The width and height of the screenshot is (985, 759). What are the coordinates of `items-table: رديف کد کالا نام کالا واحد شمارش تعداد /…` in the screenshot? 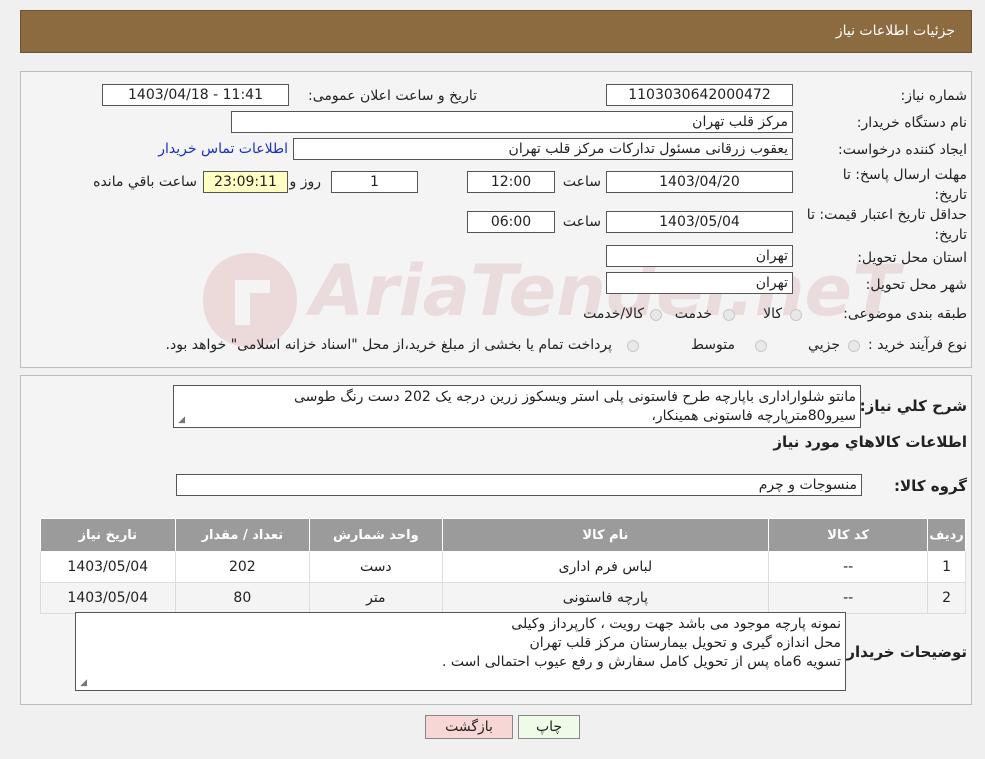 It's located at (503, 566).